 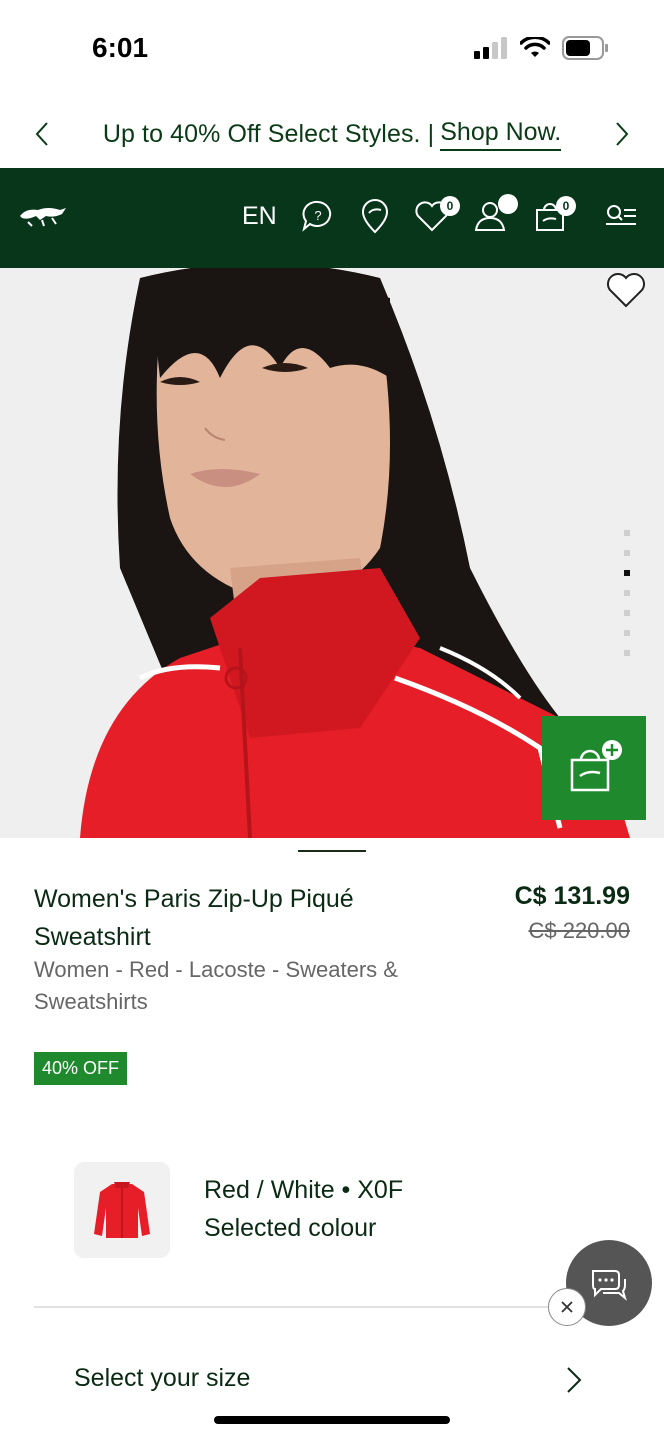 I want to click on carousel-dot-active, so click(x=627, y=573).